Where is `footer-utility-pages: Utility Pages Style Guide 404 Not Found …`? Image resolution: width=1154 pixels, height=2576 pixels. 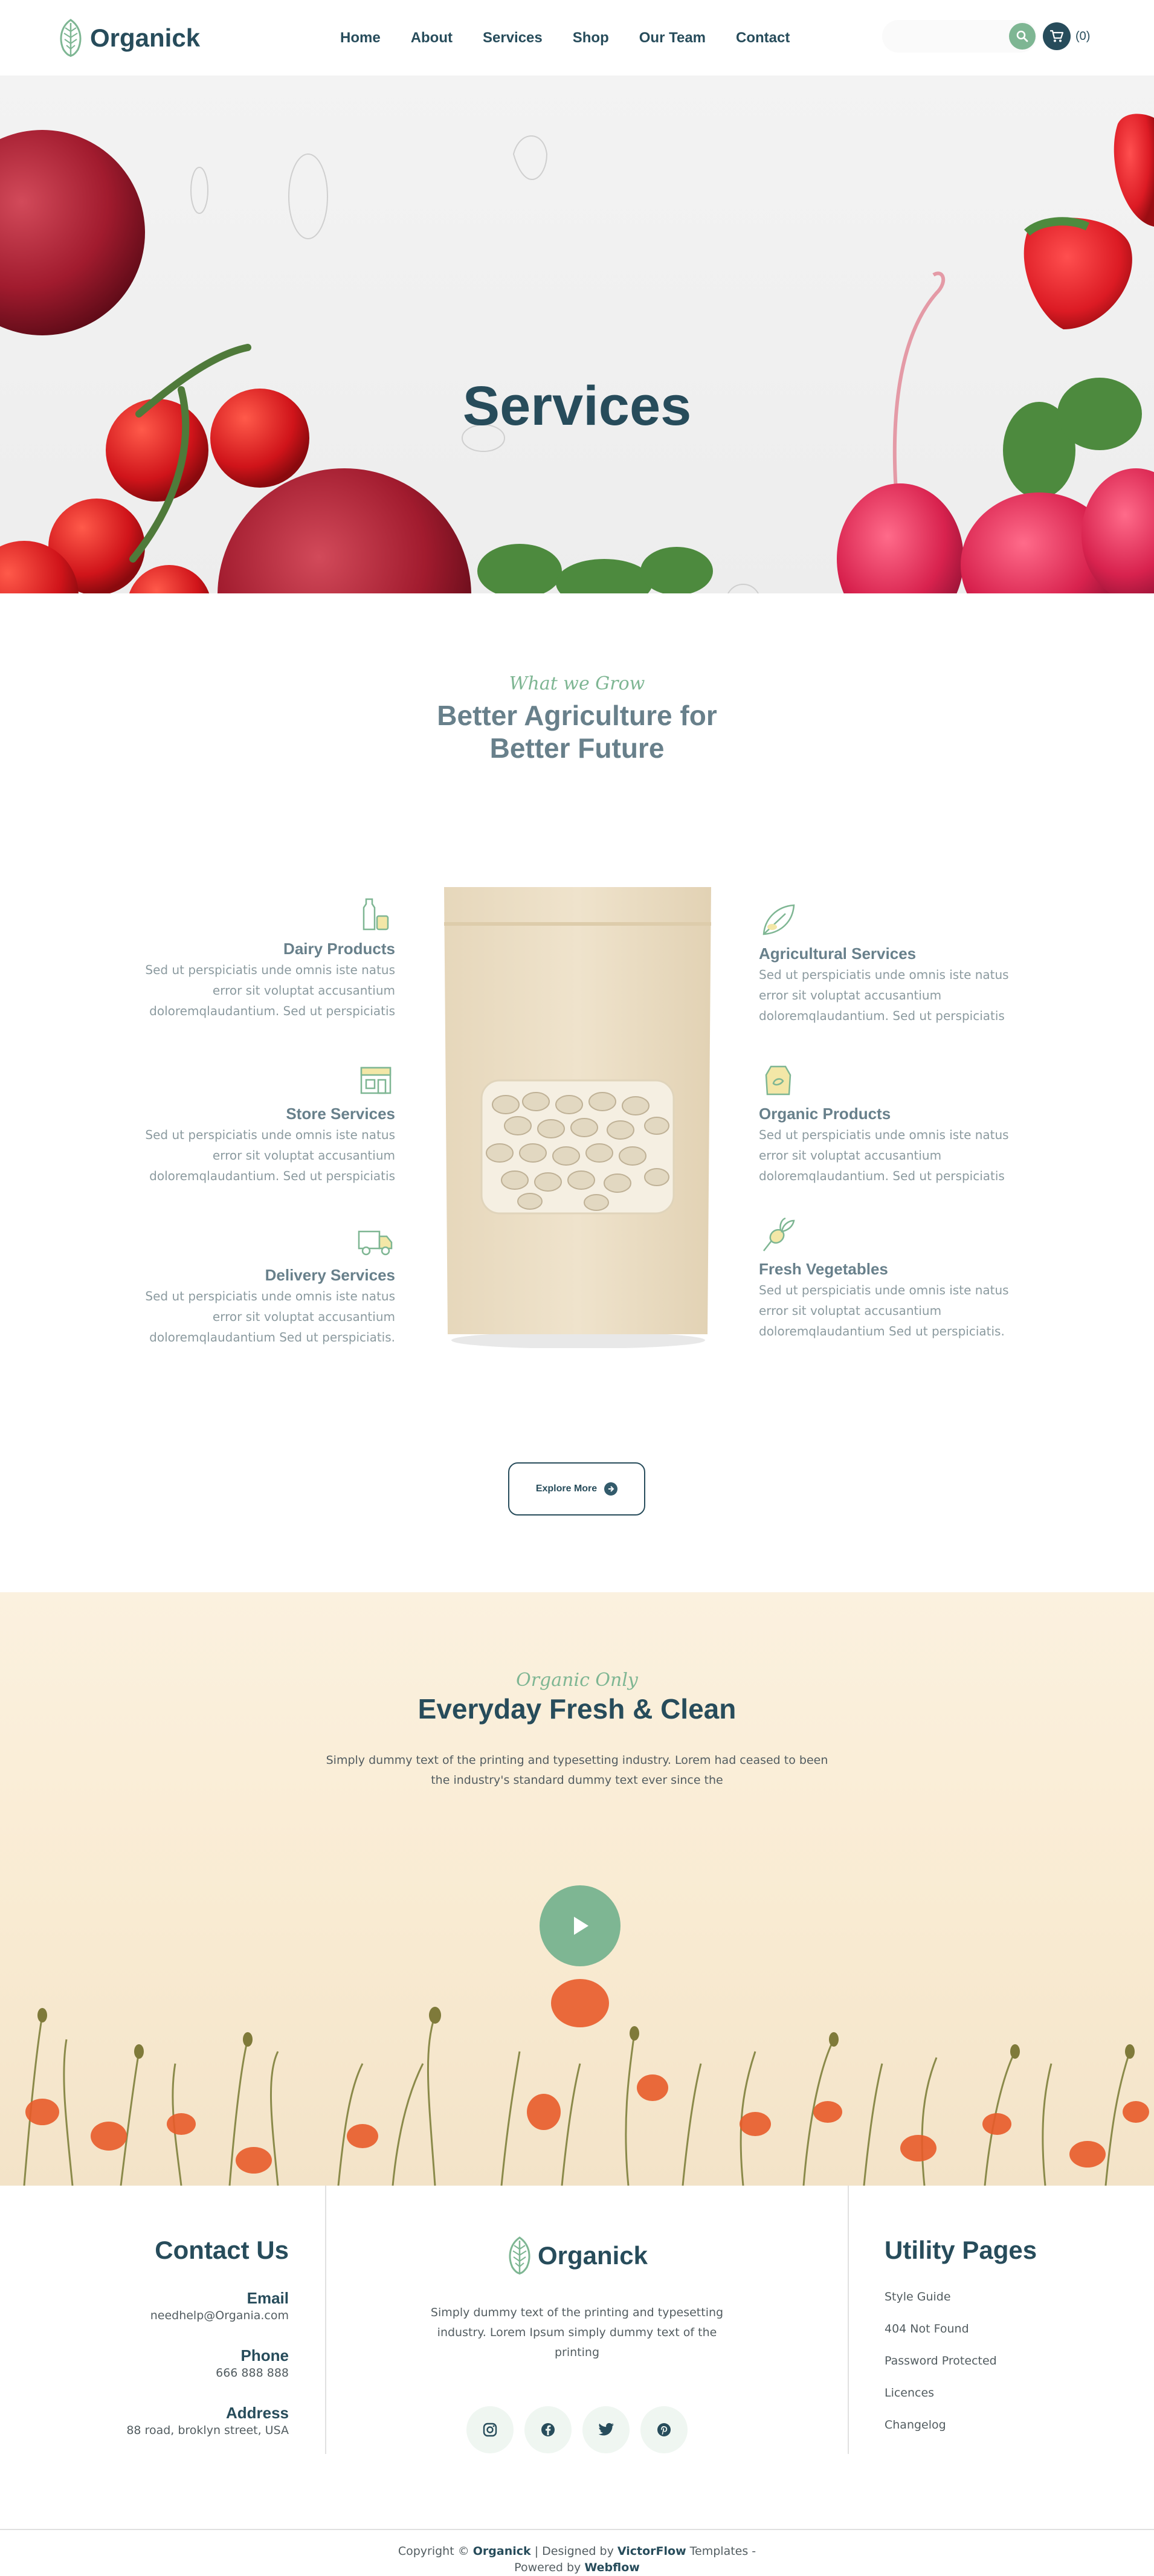
footer-utility-pages: Utility Pages Style Guide 404 Not Found … is located at coordinates (961, 2343).